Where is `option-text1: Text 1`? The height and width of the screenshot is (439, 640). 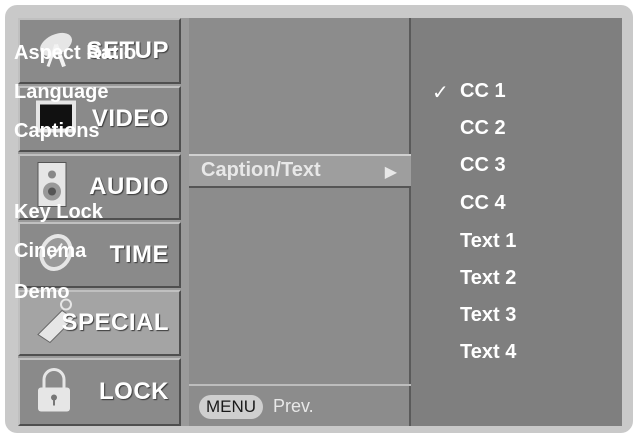
option-text1: Text 1 is located at coordinates (488, 241).